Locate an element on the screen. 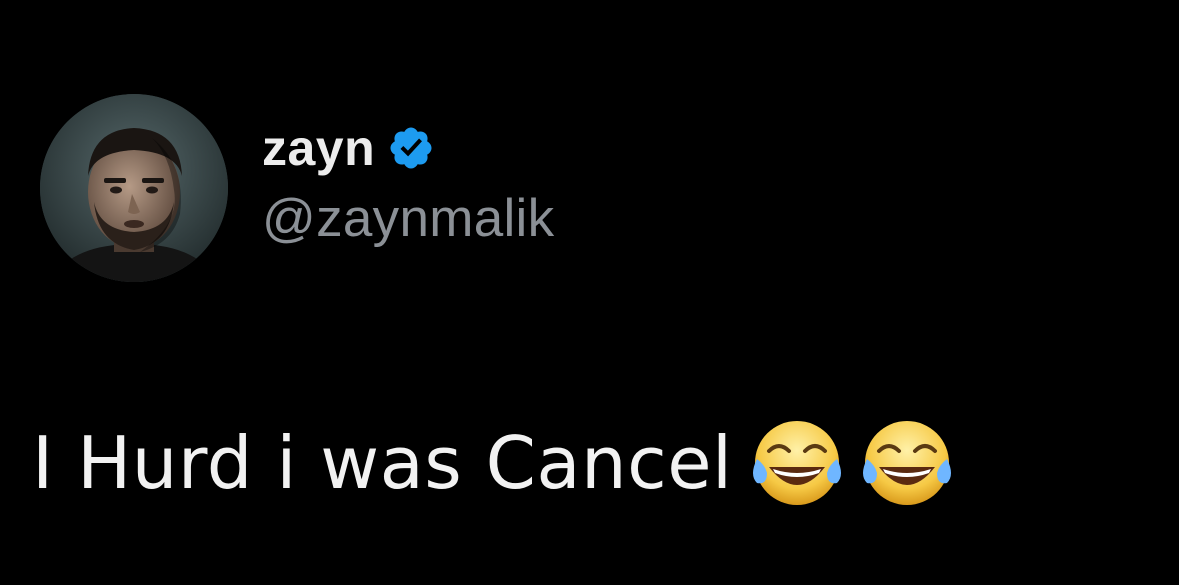 Image resolution: width=1179 pixels, height=585 pixels. profile-photo-icon is located at coordinates (134, 188).